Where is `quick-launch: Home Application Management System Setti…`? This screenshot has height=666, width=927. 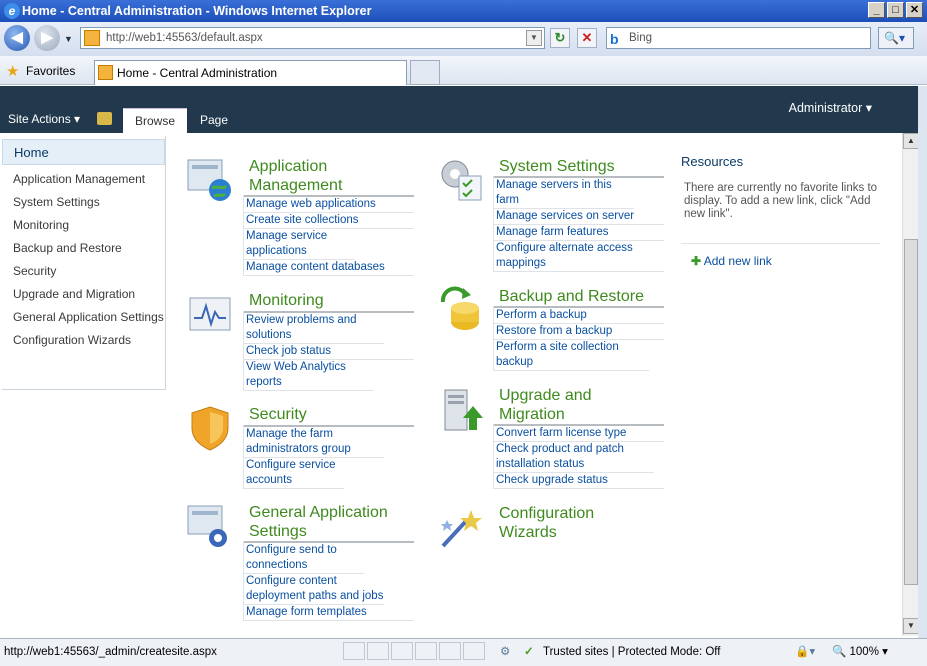
quick-launch: Home Application Management System Setti… is located at coordinates (84, 263).